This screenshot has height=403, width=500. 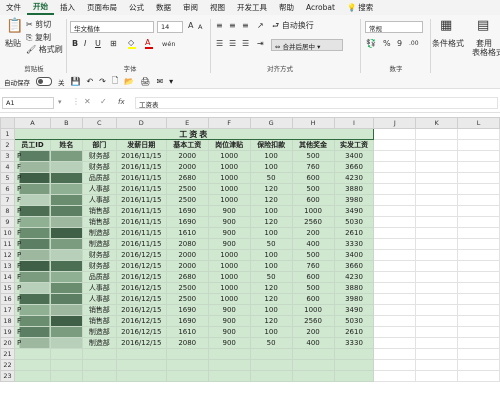 What do you see at coordinates (7, 277) in the screenshot?
I see `row-header: 14` at bounding box center [7, 277].